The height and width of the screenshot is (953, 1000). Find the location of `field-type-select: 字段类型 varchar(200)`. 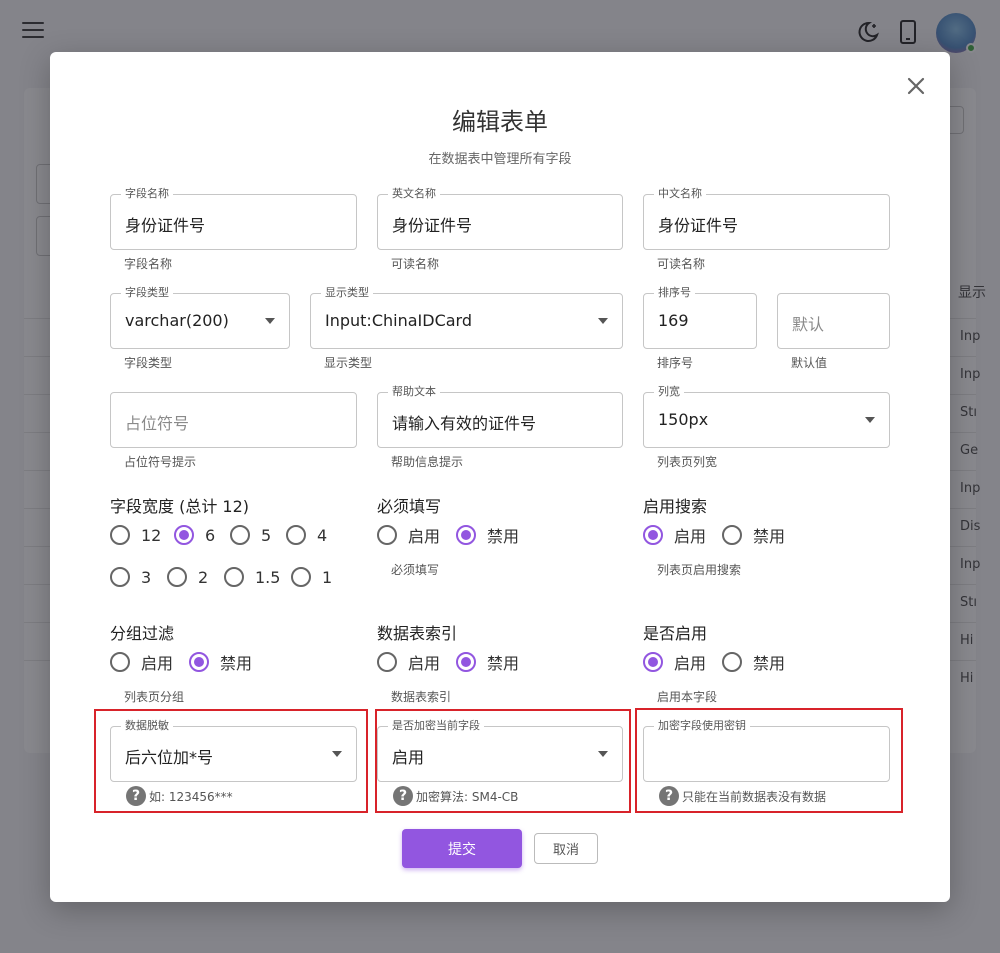

field-type-select: 字段类型 varchar(200) is located at coordinates (200, 317).